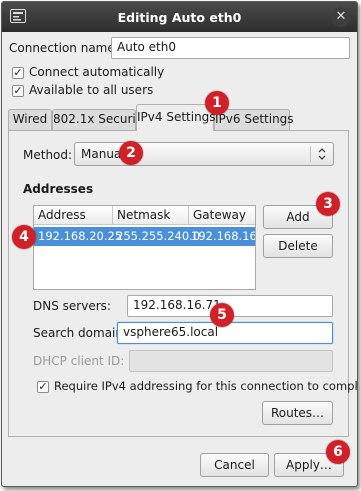 This screenshot has height=491, width=361. I want to click on window-title: Editing Auto eth0, so click(179, 17).